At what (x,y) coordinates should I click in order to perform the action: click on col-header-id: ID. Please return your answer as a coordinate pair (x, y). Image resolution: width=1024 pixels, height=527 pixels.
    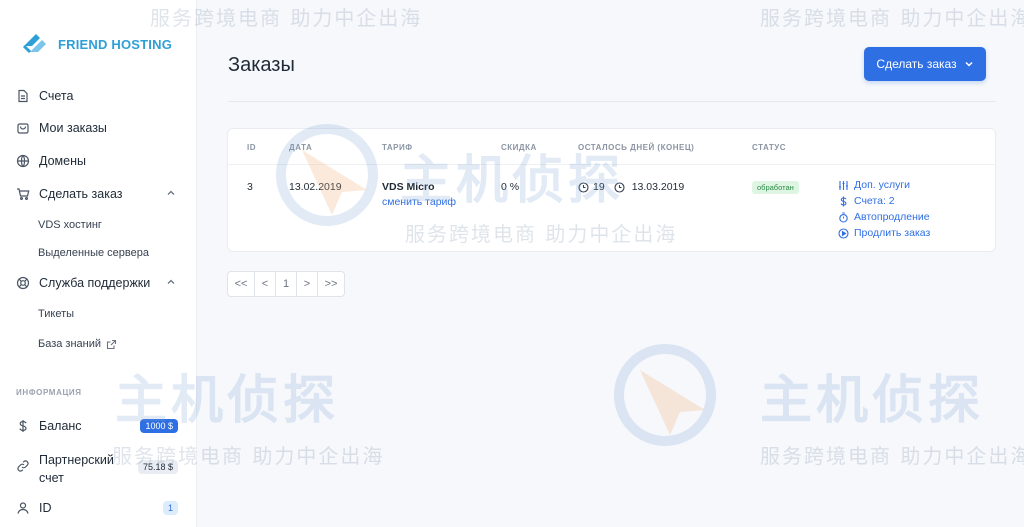
    Looking at the image, I should click on (251, 147).